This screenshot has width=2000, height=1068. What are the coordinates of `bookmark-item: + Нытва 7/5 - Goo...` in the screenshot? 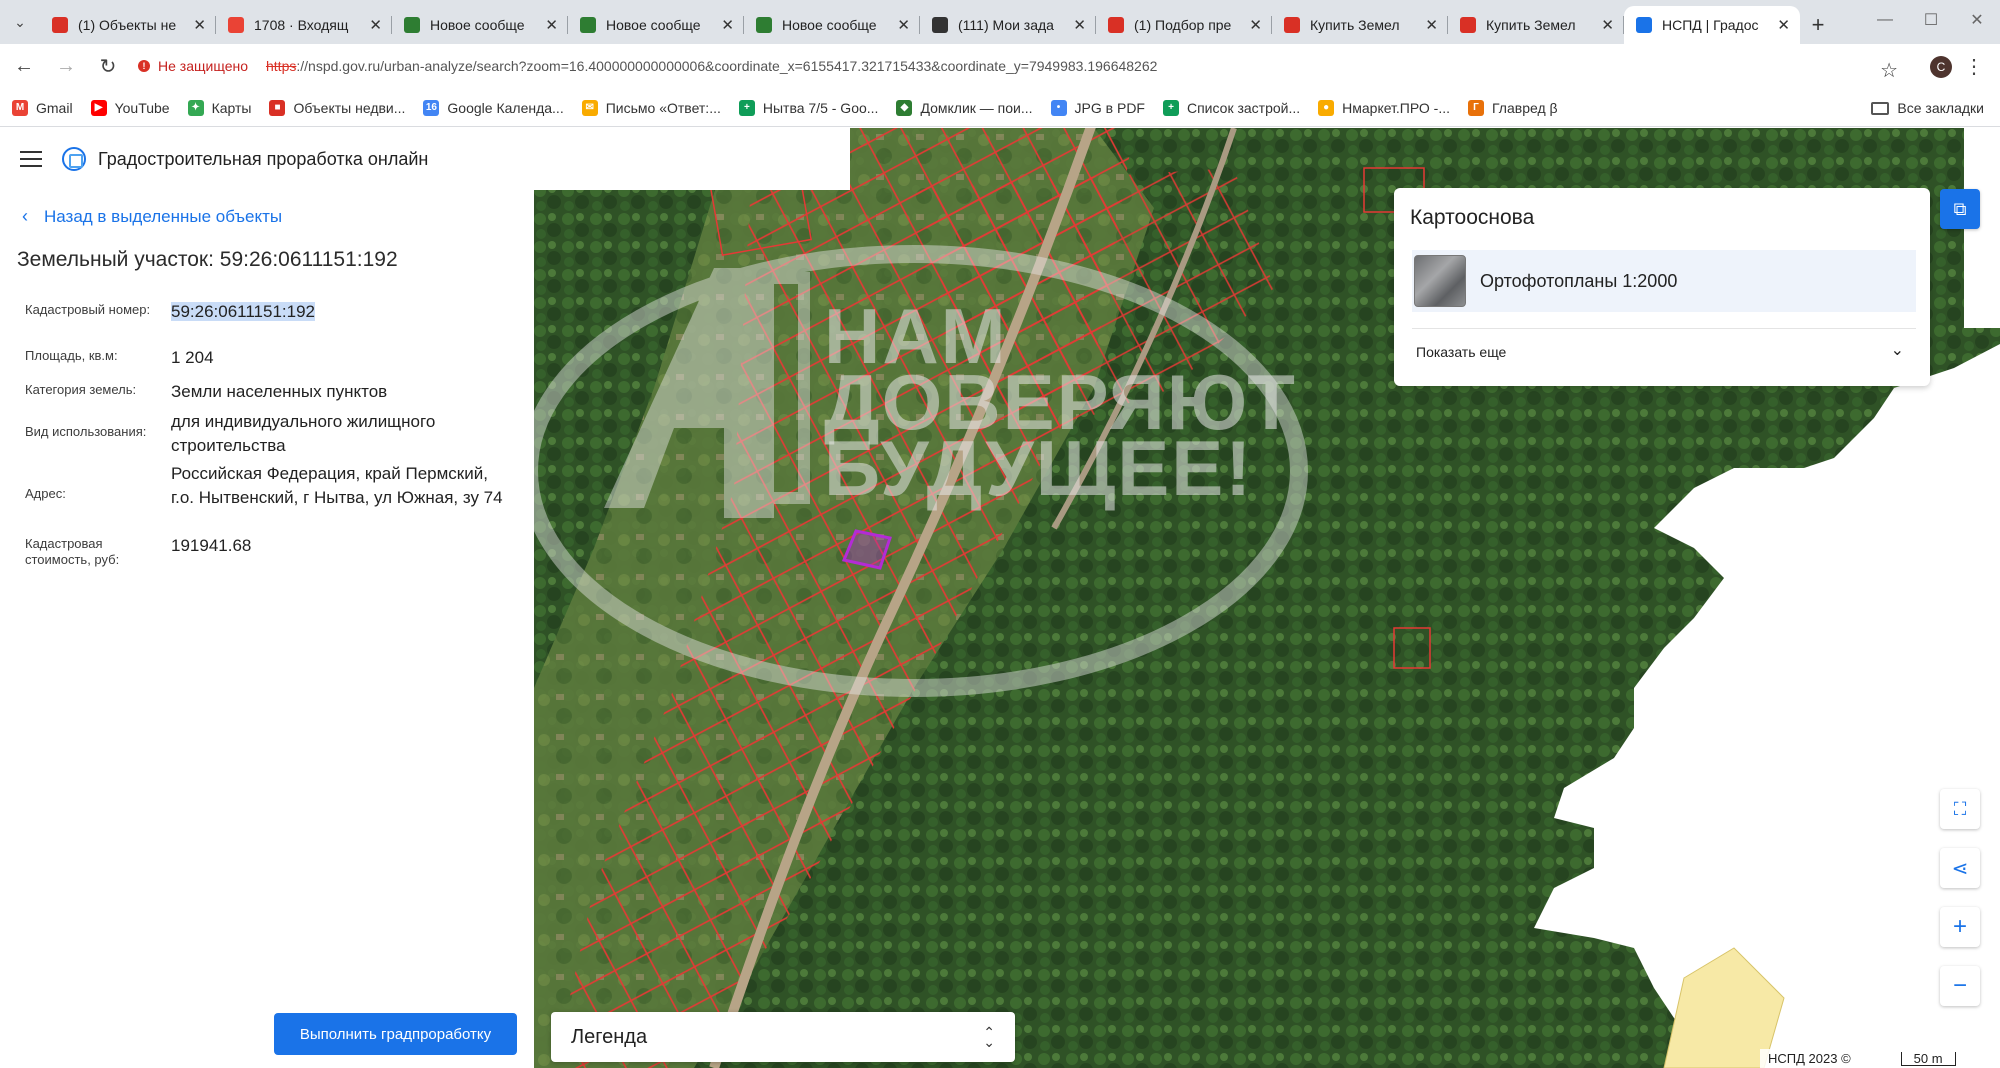 It's located at (808, 107).